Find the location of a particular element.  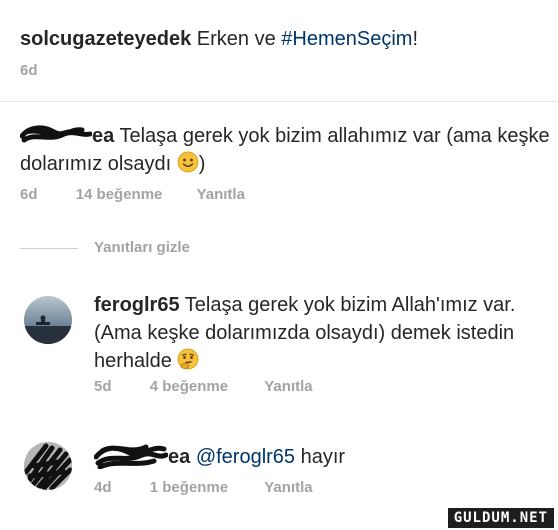

post-caption-end: ! is located at coordinates (415, 39).